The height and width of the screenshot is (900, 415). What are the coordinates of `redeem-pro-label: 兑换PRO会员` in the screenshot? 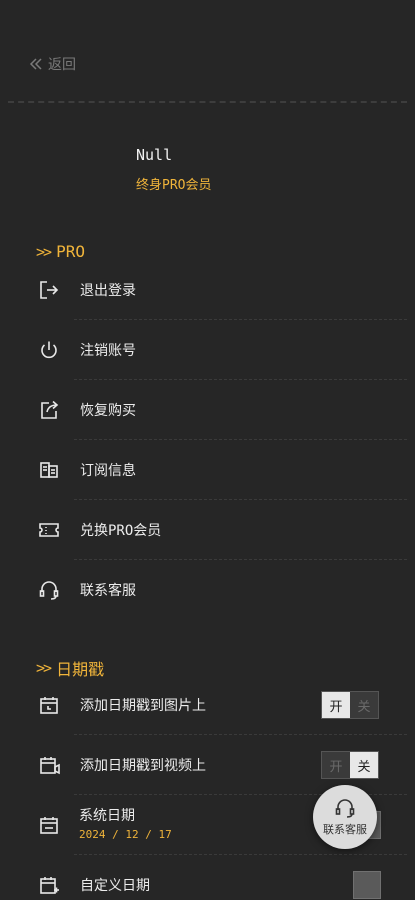 It's located at (121, 531).